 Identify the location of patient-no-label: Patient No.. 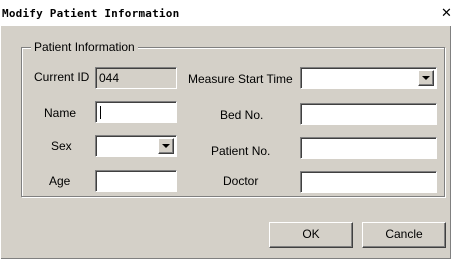
(241, 151).